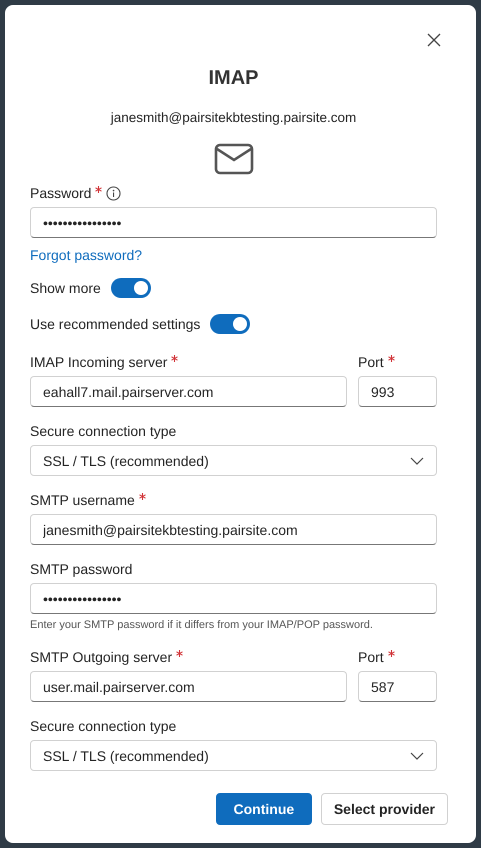 Image resolution: width=481 pixels, height=848 pixels. I want to click on dialog-title: IMAP, so click(234, 78).